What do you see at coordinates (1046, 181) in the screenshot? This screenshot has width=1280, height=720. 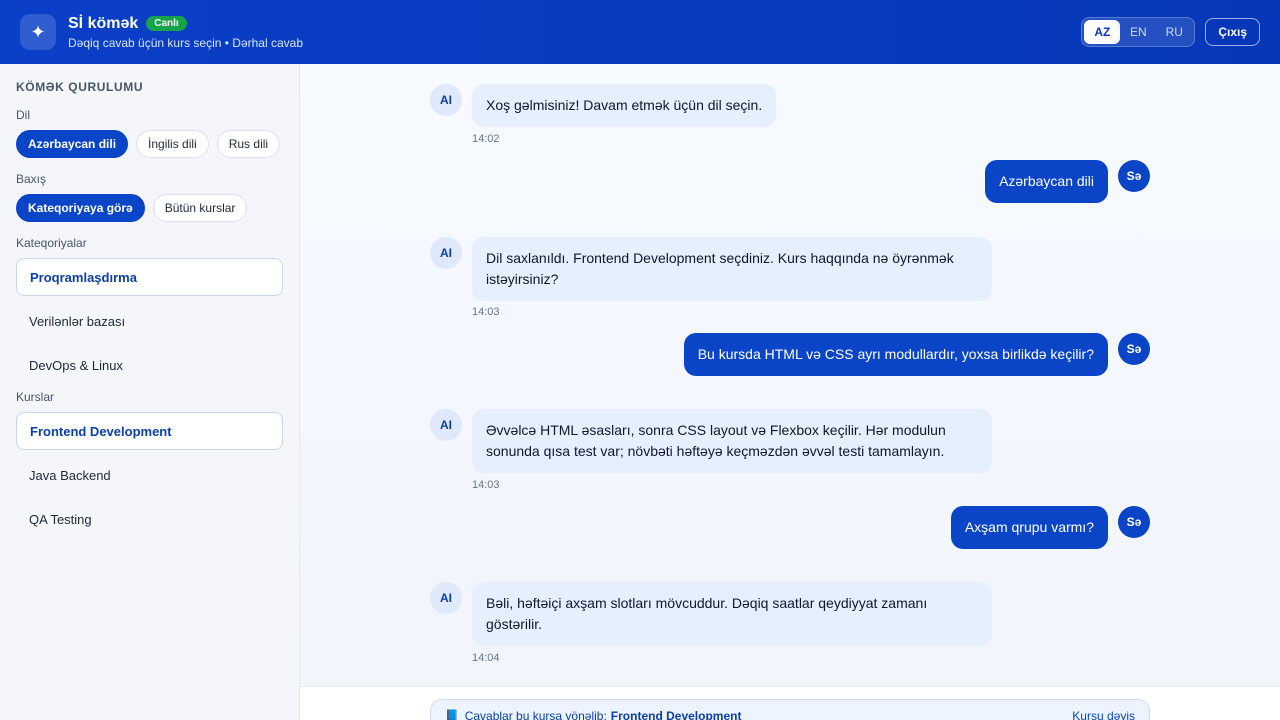 I see `user-message-bubble: Azərbaycan dili` at bounding box center [1046, 181].